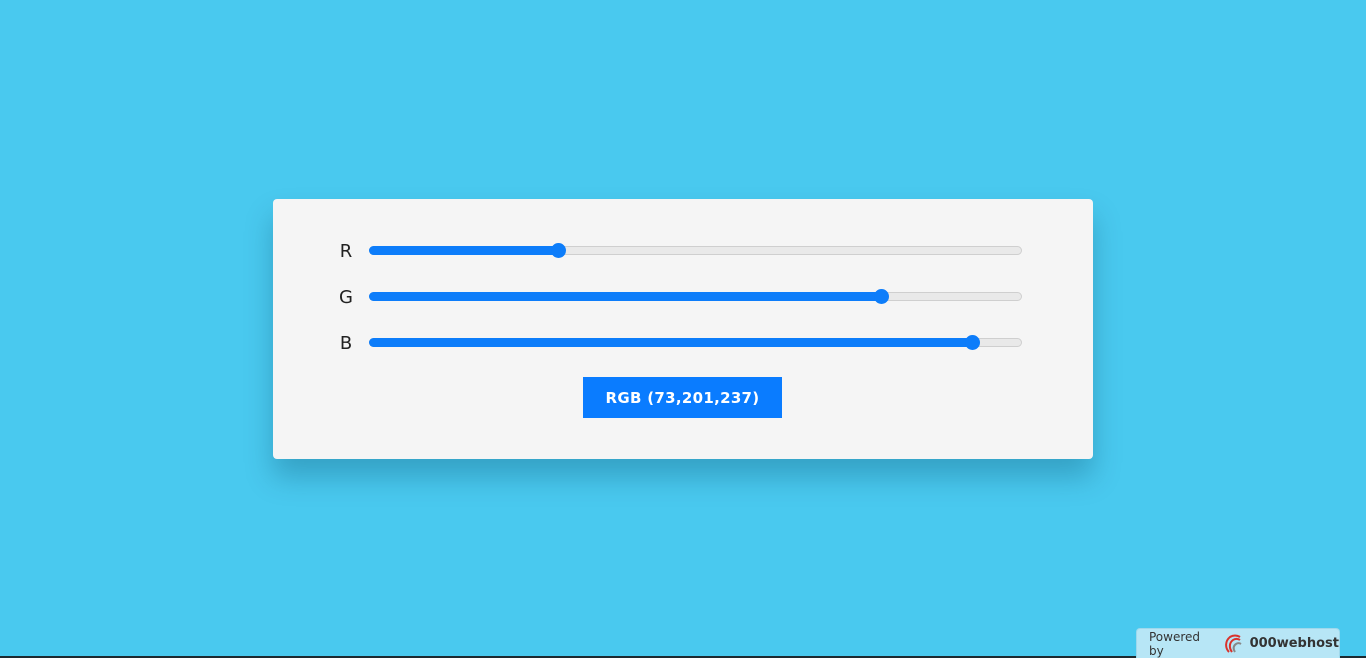 The width and height of the screenshot is (1366, 658). I want to click on powered-by-badge: Powered by 000webhost, so click(1238, 643).